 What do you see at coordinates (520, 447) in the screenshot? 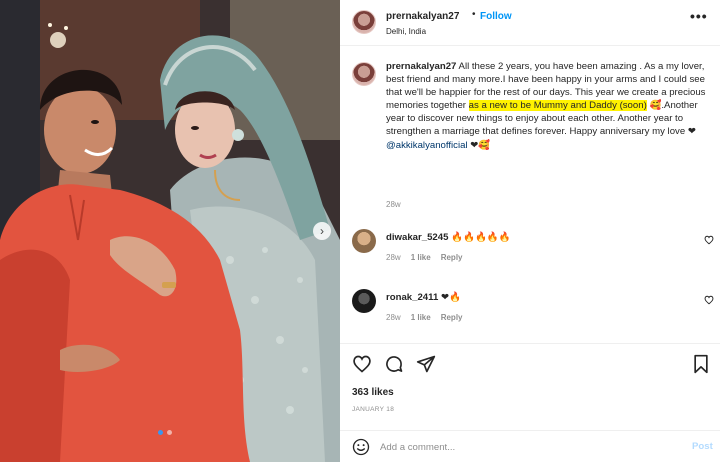
I see `comment-input` at bounding box center [520, 447].